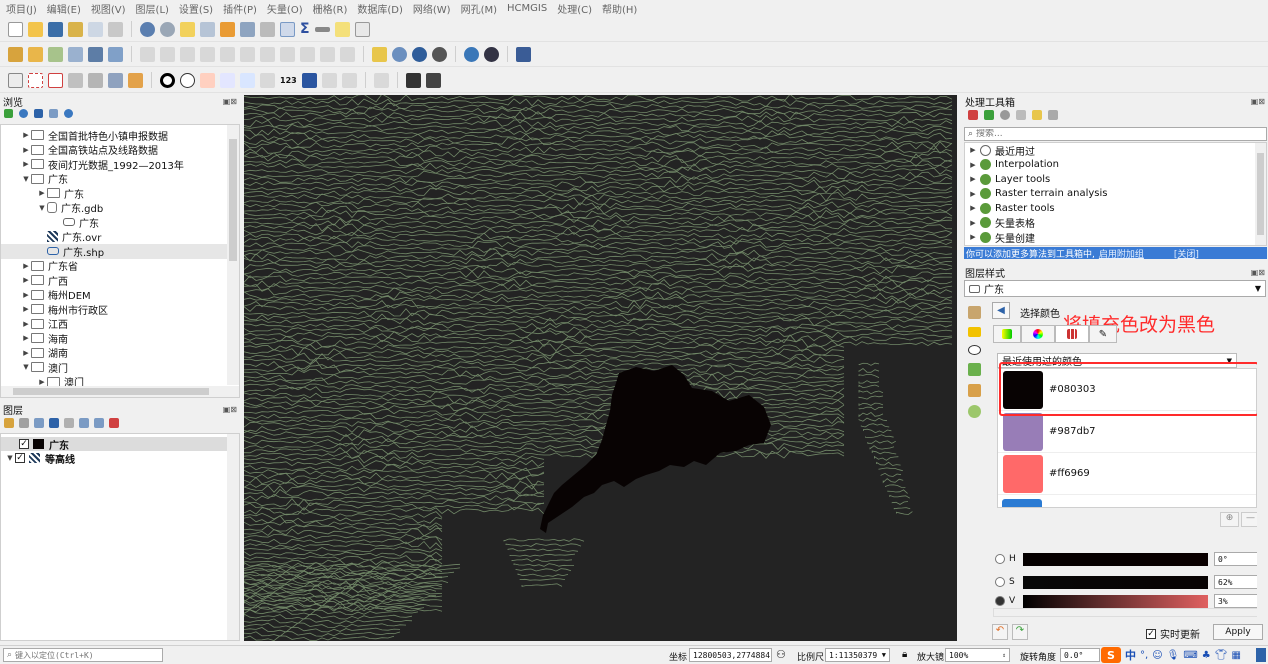 The image size is (1268, 664). I want to click on select-by-value-icon, so click(227, 29).